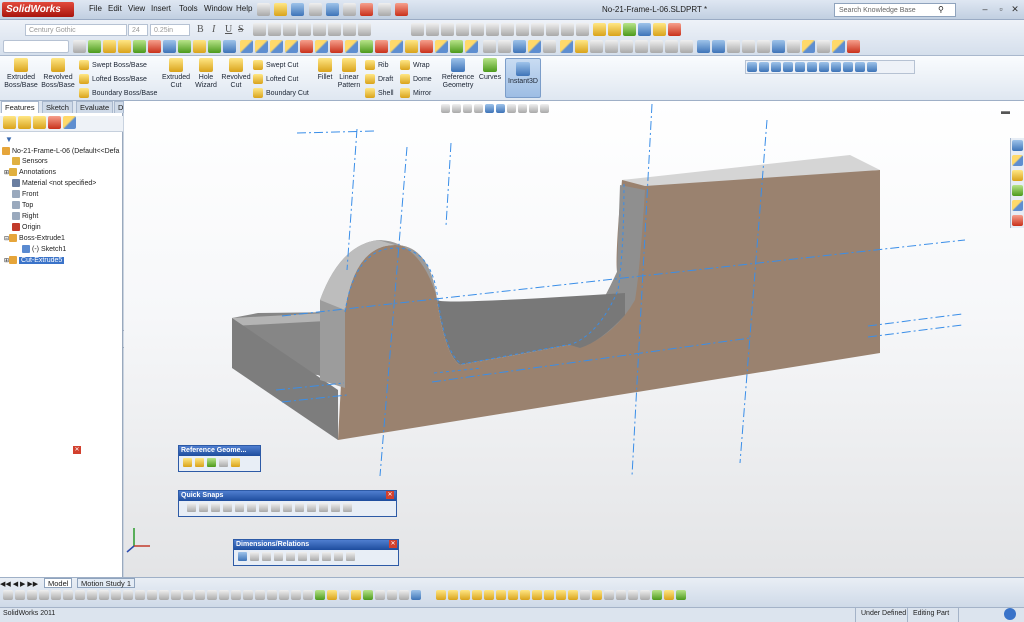  What do you see at coordinates (155, 46) in the screenshot?
I see `loft-icon` at bounding box center [155, 46].